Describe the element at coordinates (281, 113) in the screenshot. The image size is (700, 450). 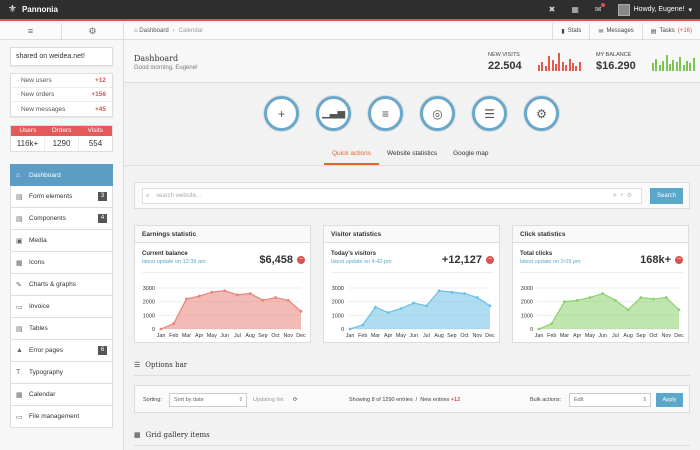
I see `add-button: +` at that location.